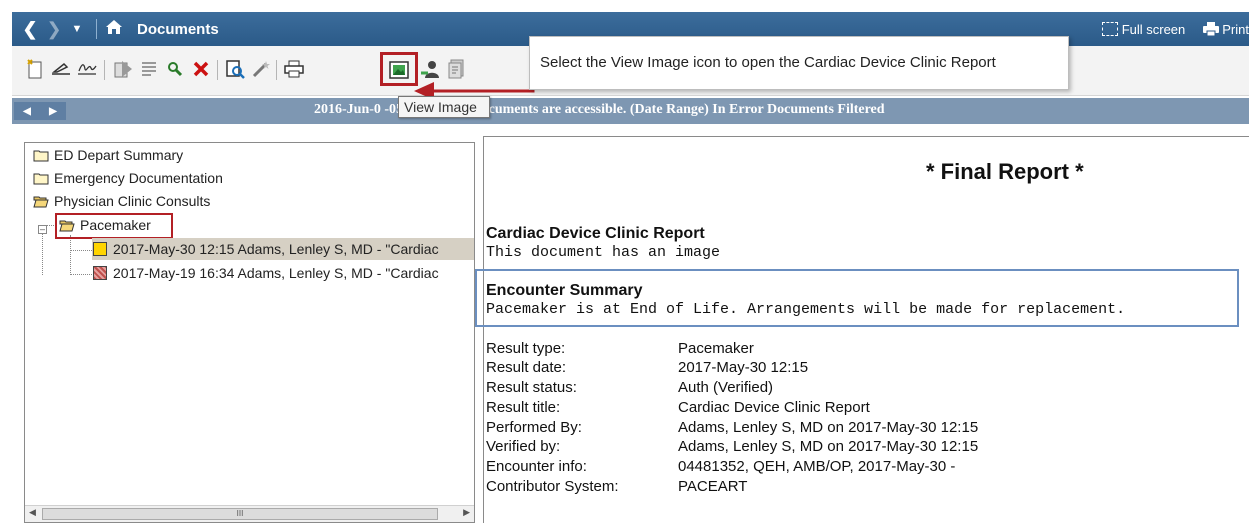  What do you see at coordinates (1005, 171) in the screenshot?
I see `report-heading: * Final Report *` at bounding box center [1005, 171].